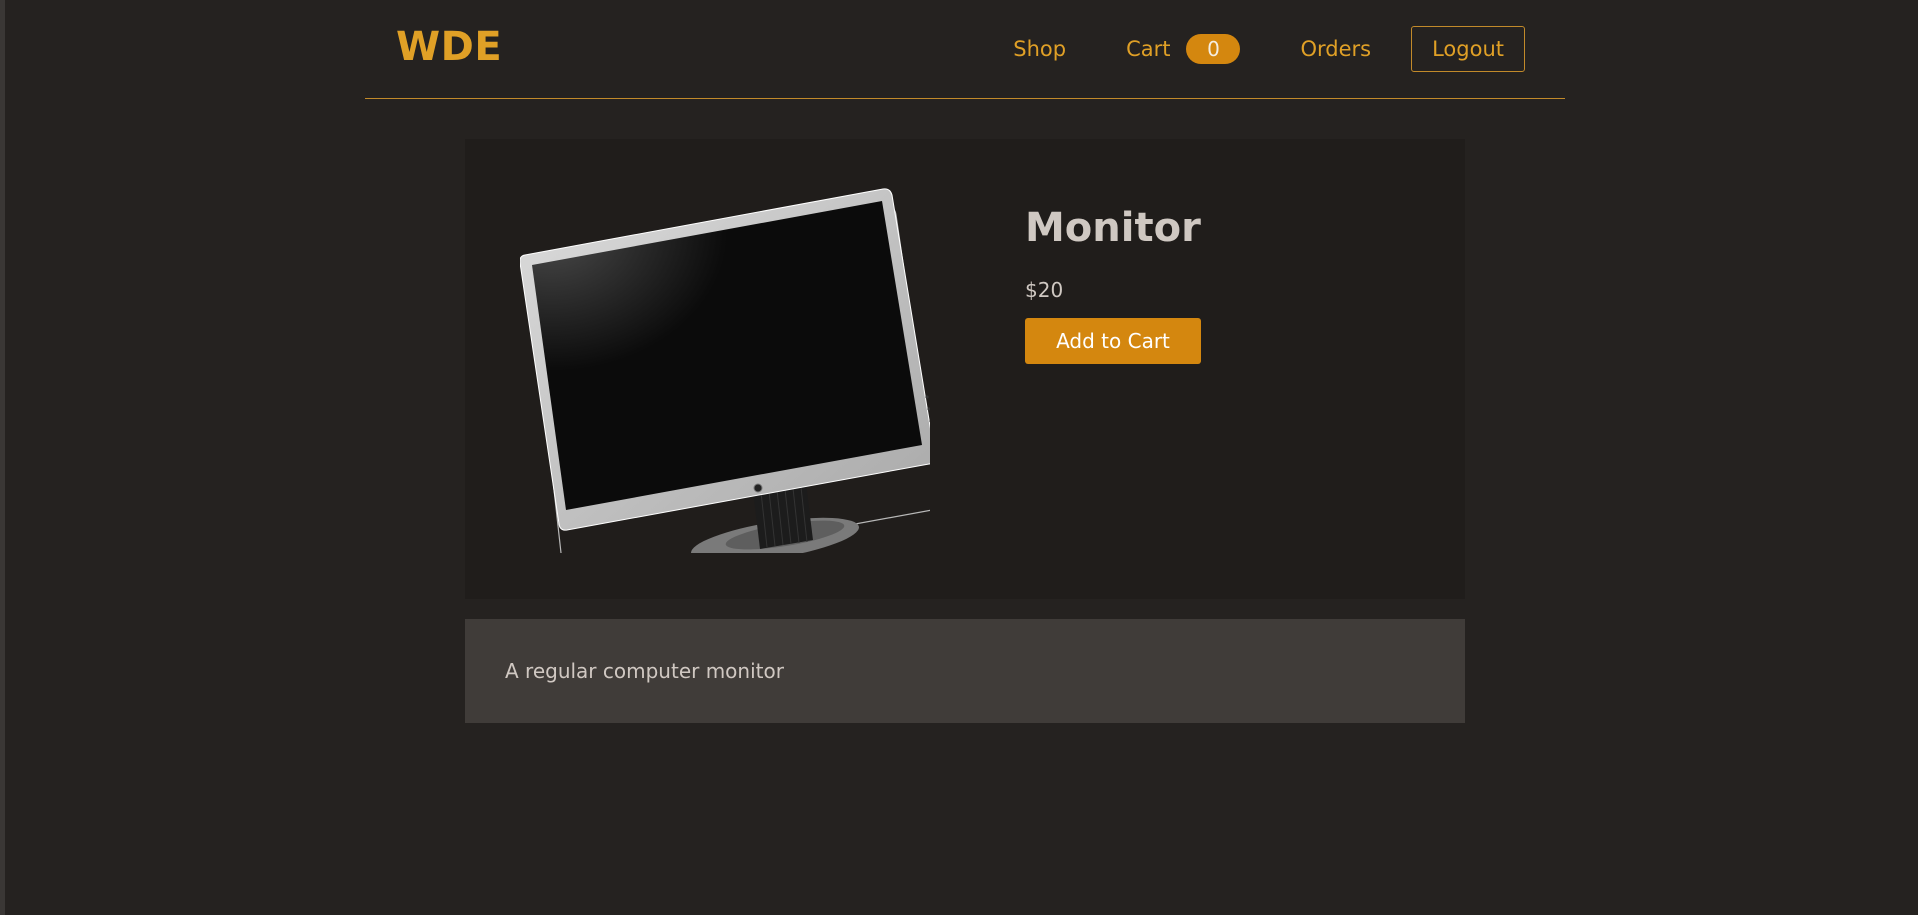 This screenshot has height=915, width=1918. What do you see at coordinates (1044, 290) in the screenshot?
I see `product-price: $20` at bounding box center [1044, 290].